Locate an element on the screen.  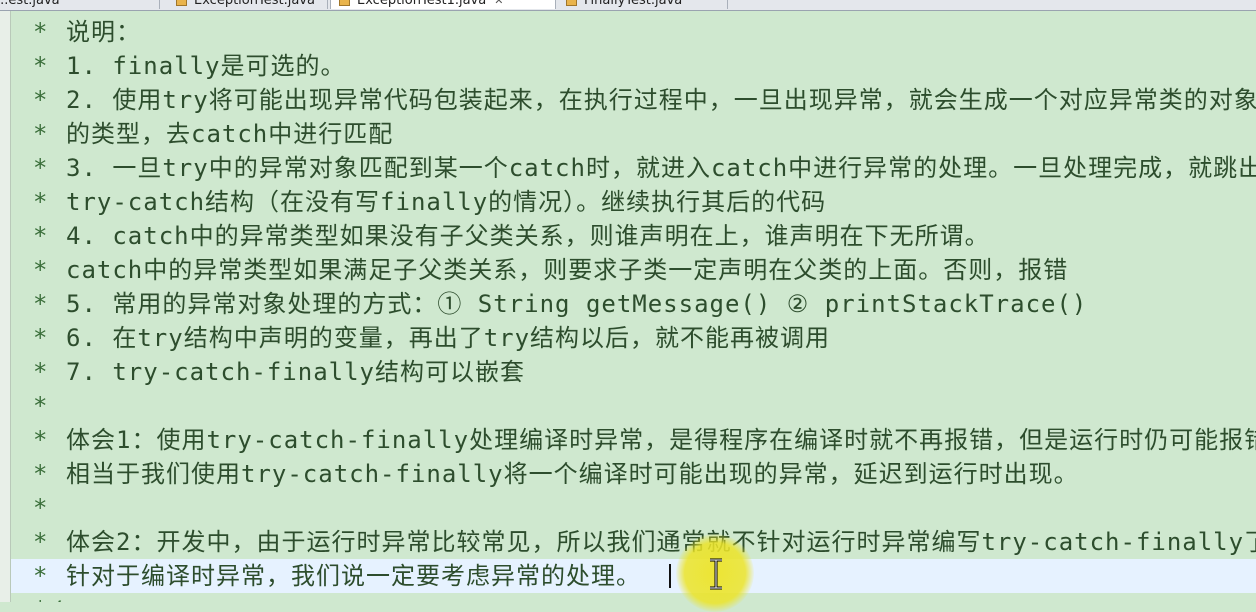
tab-label: FinallyTest.java is located at coordinates (633, 4).